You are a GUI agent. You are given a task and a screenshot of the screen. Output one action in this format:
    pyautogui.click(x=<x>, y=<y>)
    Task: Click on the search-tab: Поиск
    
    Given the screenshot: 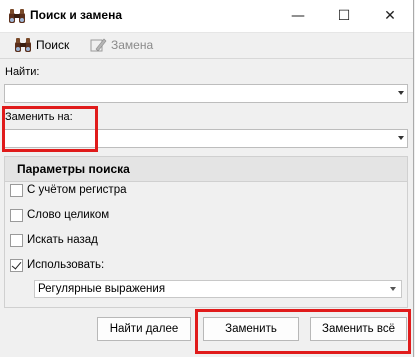 What is the action you would take?
    pyautogui.click(x=41, y=45)
    